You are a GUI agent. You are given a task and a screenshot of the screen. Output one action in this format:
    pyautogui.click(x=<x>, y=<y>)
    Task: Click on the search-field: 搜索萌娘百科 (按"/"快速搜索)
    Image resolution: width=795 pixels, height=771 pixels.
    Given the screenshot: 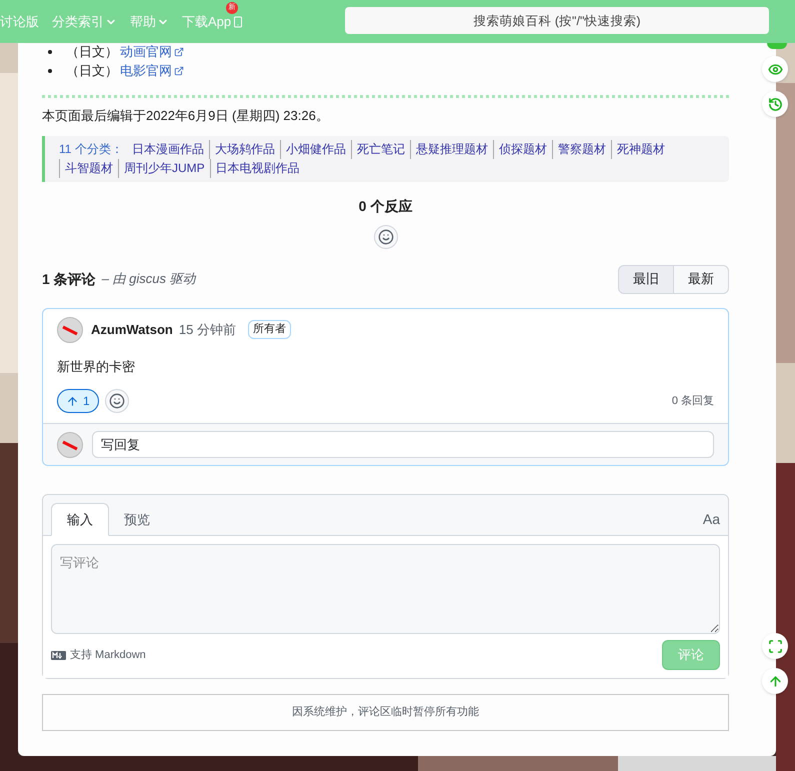 What is the action you would take?
    pyautogui.click(x=557, y=20)
    